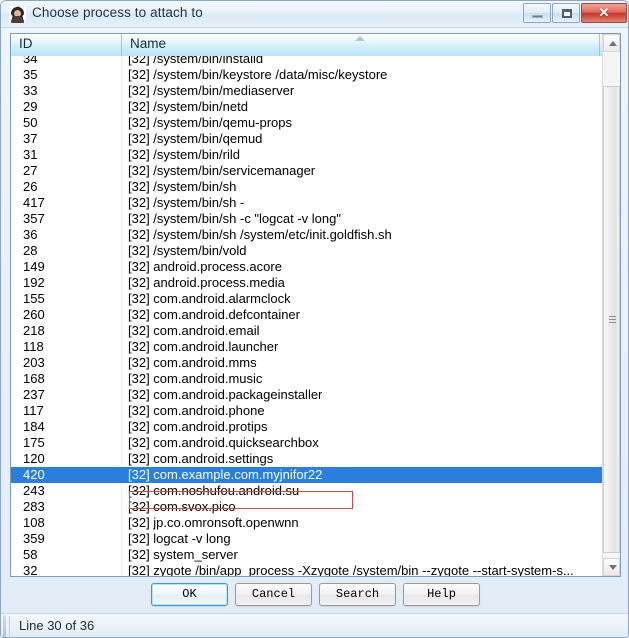  Describe the element at coordinates (537, 13) in the screenshot. I see `minimize-button` at that location.